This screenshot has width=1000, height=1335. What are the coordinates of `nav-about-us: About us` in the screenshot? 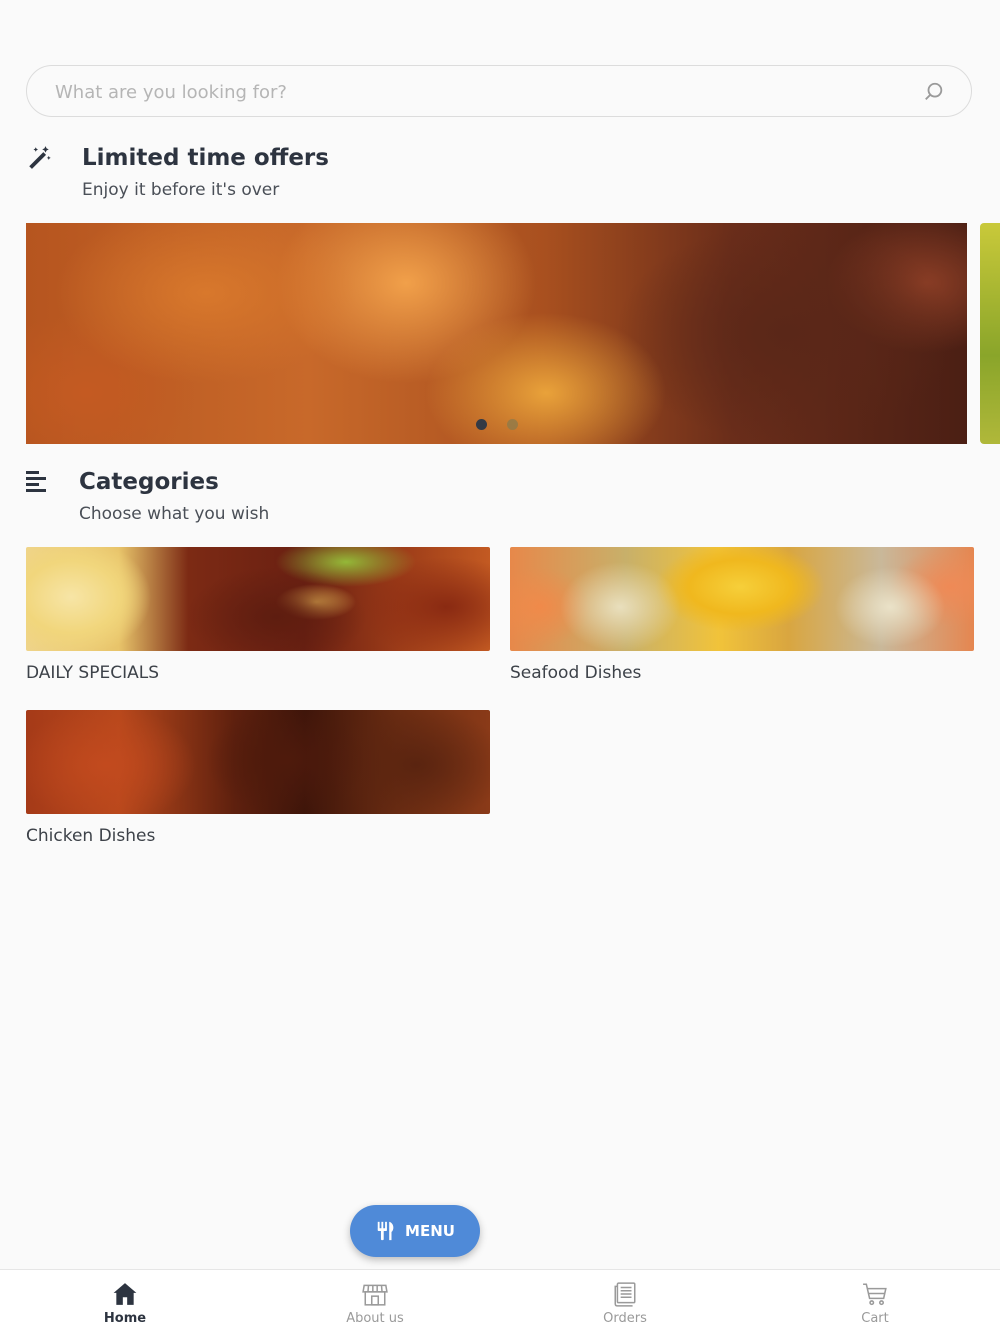 It's located at (375, 1302).